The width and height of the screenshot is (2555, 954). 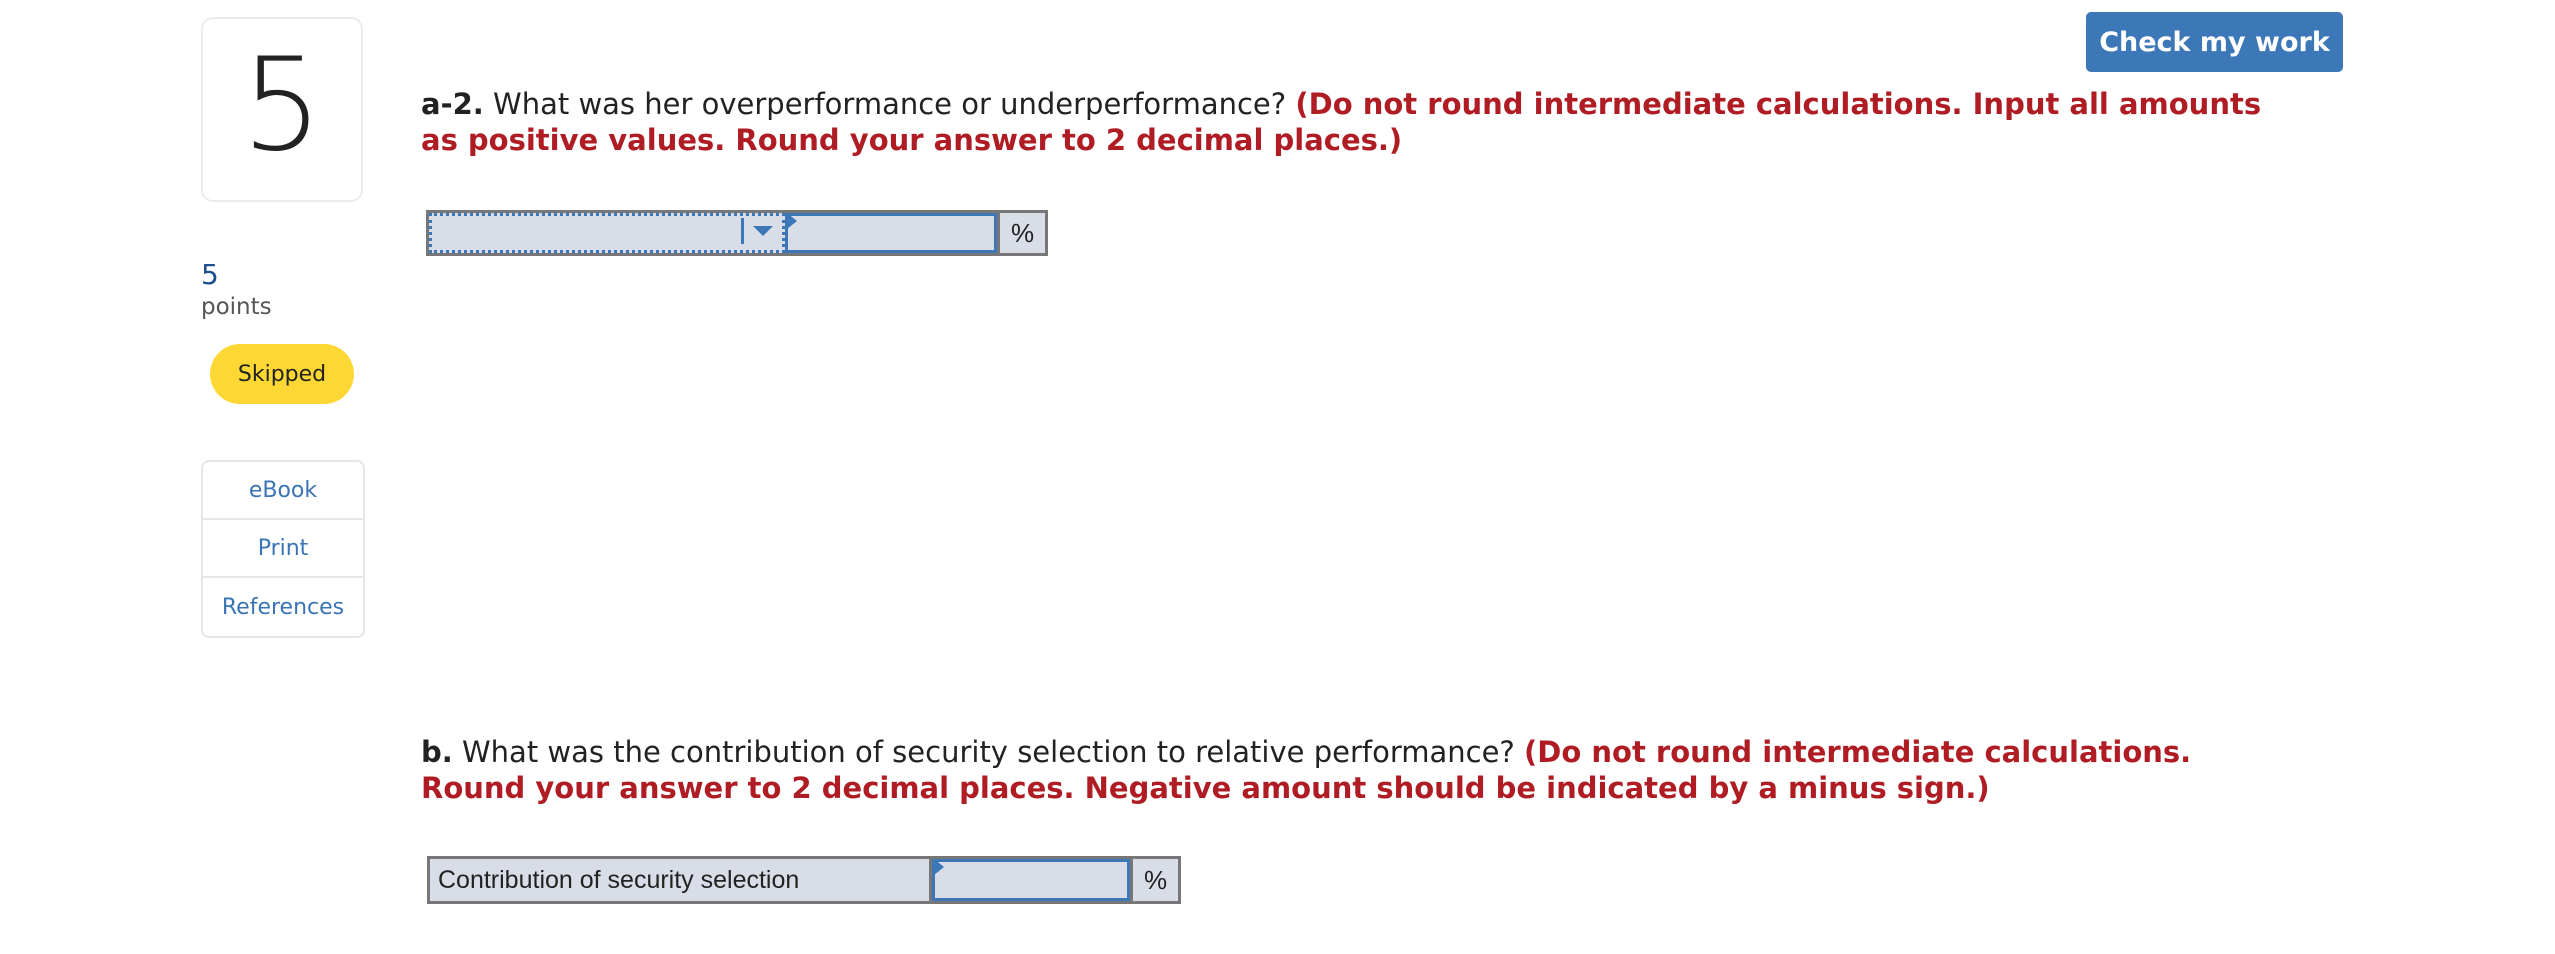 I want to click on question-number-box: 5, so click(x=282, y=109).